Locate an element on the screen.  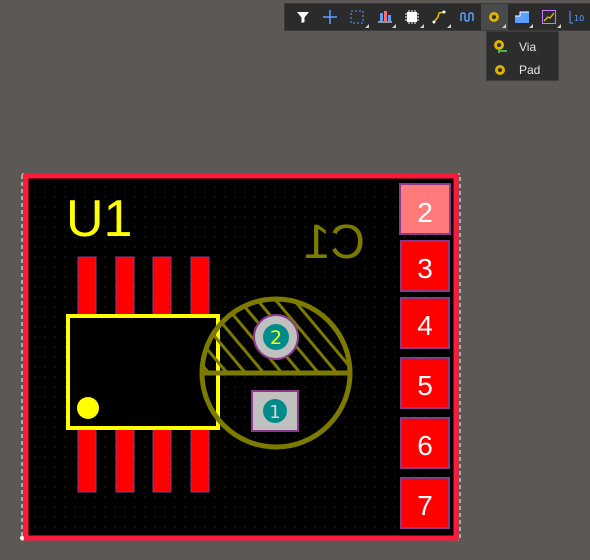
header-pin-6: 6 is located at coordinates (425, 443).